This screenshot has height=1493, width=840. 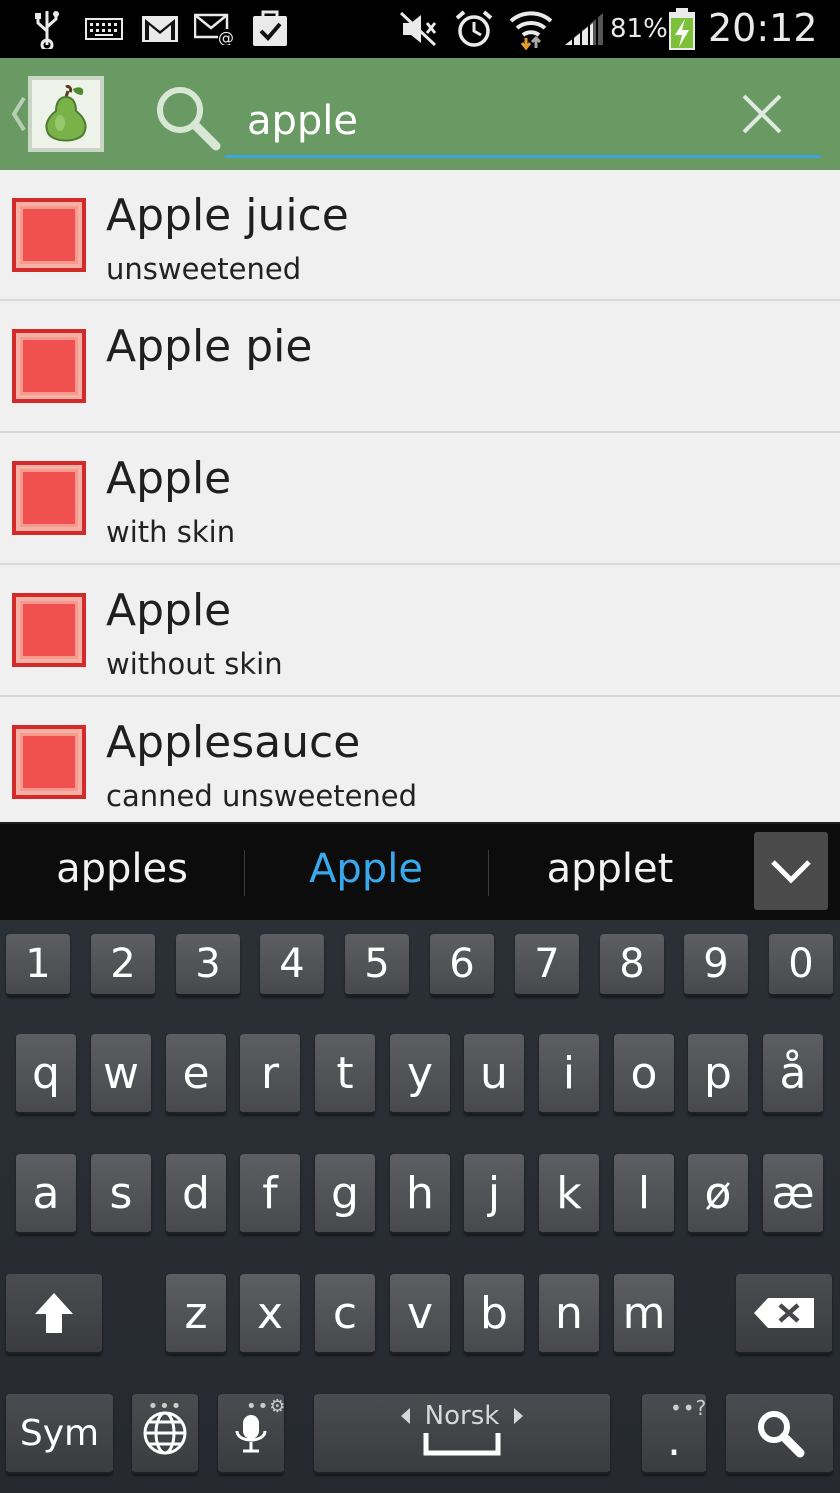 What do you see at coordinates (66, 114) in the screenshot?
I see `pear-logo-icon` at bounding box center [66, 114].